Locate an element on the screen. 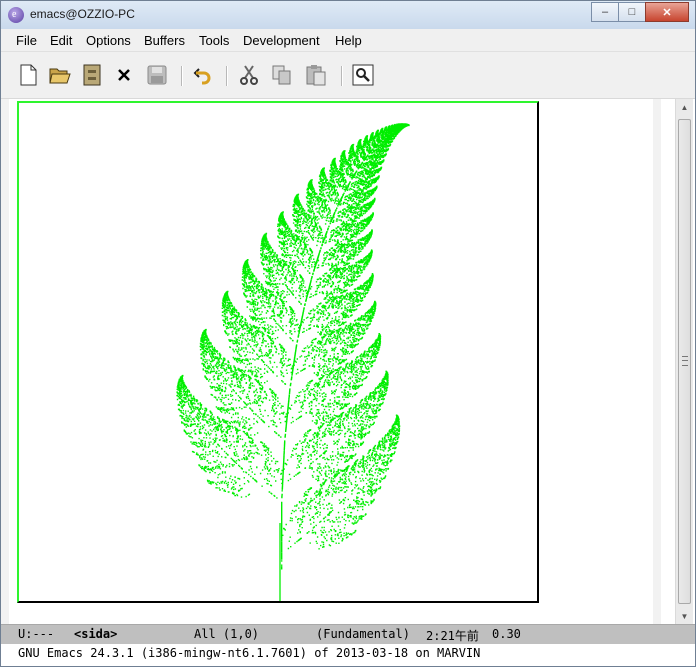 This screenshot has width=696, height=667. modeline-load: 0.30 is located at coordinates (506, 634).